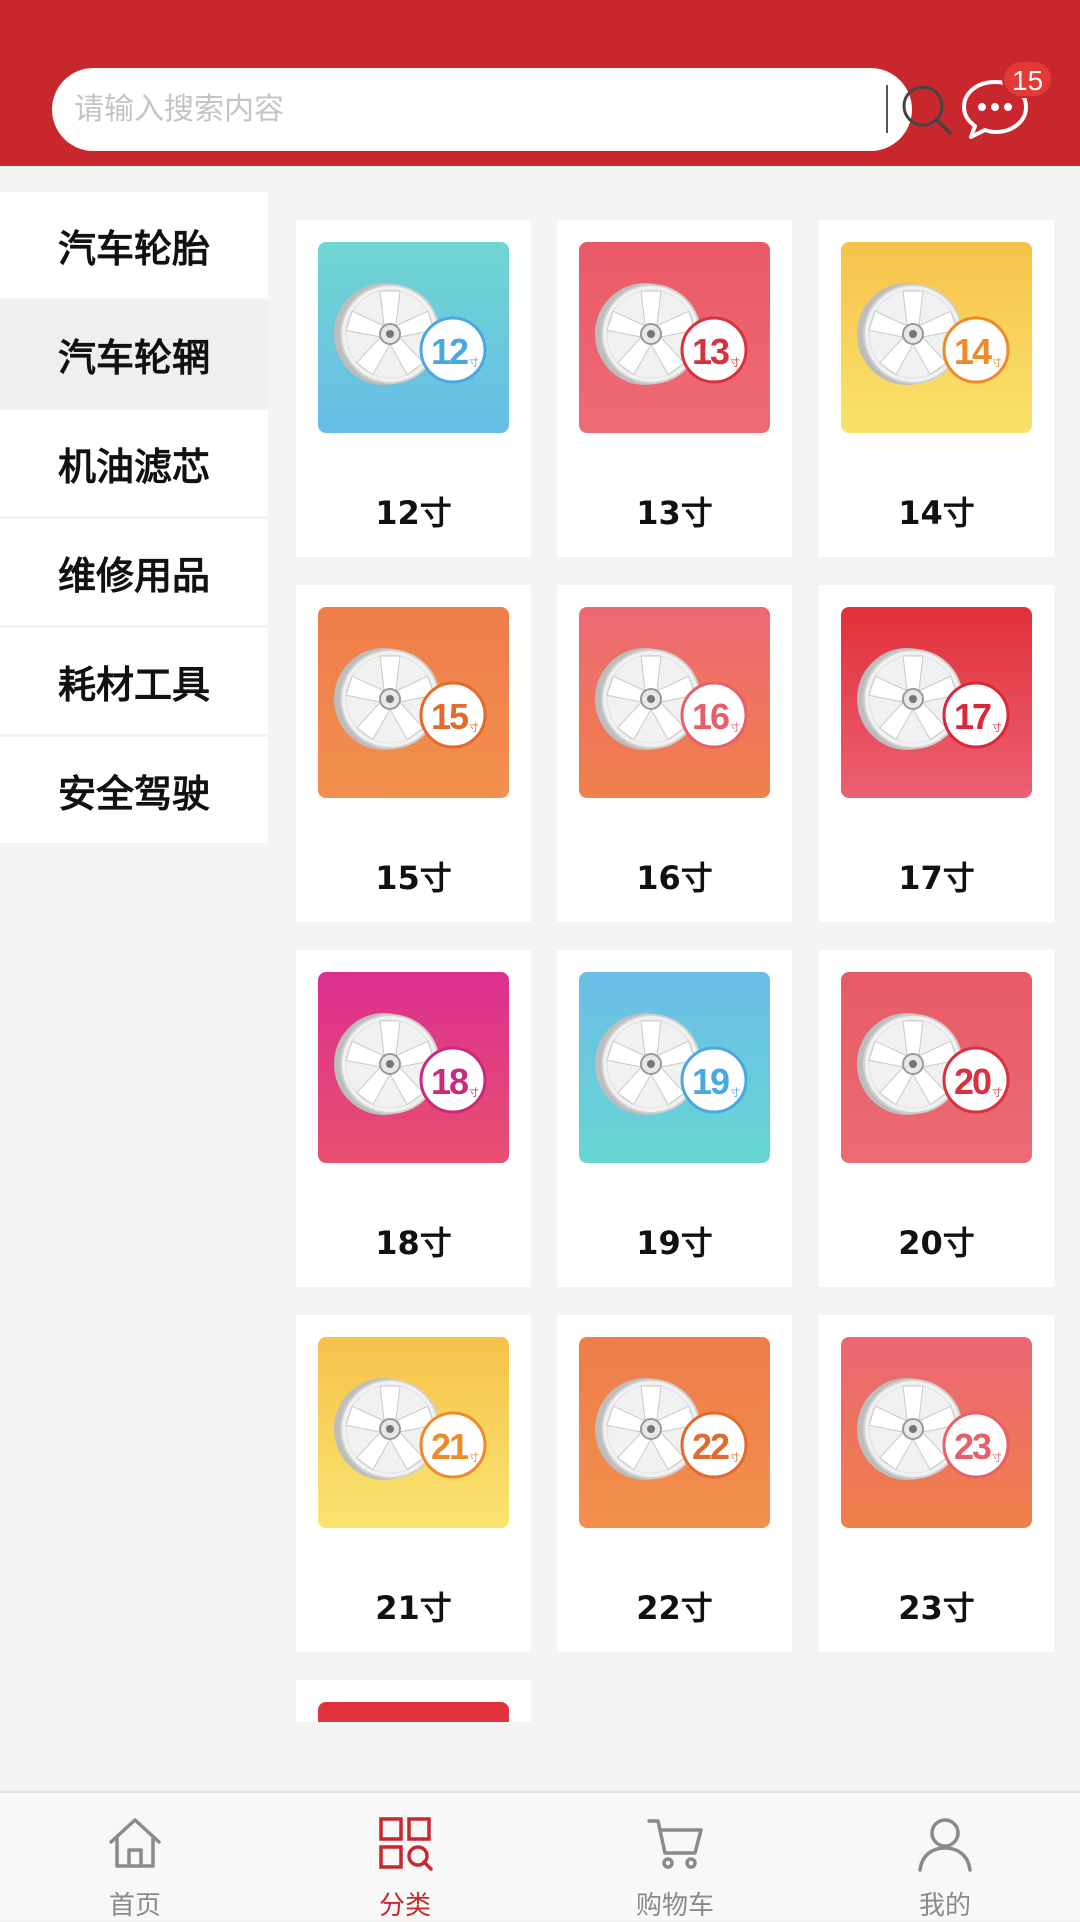 The width and height of the screenshot is (1080, 1922). What do you see at coordinates (710, 1446) in the screenshot?
I see `svg-text: 22` at bounding box center [710, 1446].